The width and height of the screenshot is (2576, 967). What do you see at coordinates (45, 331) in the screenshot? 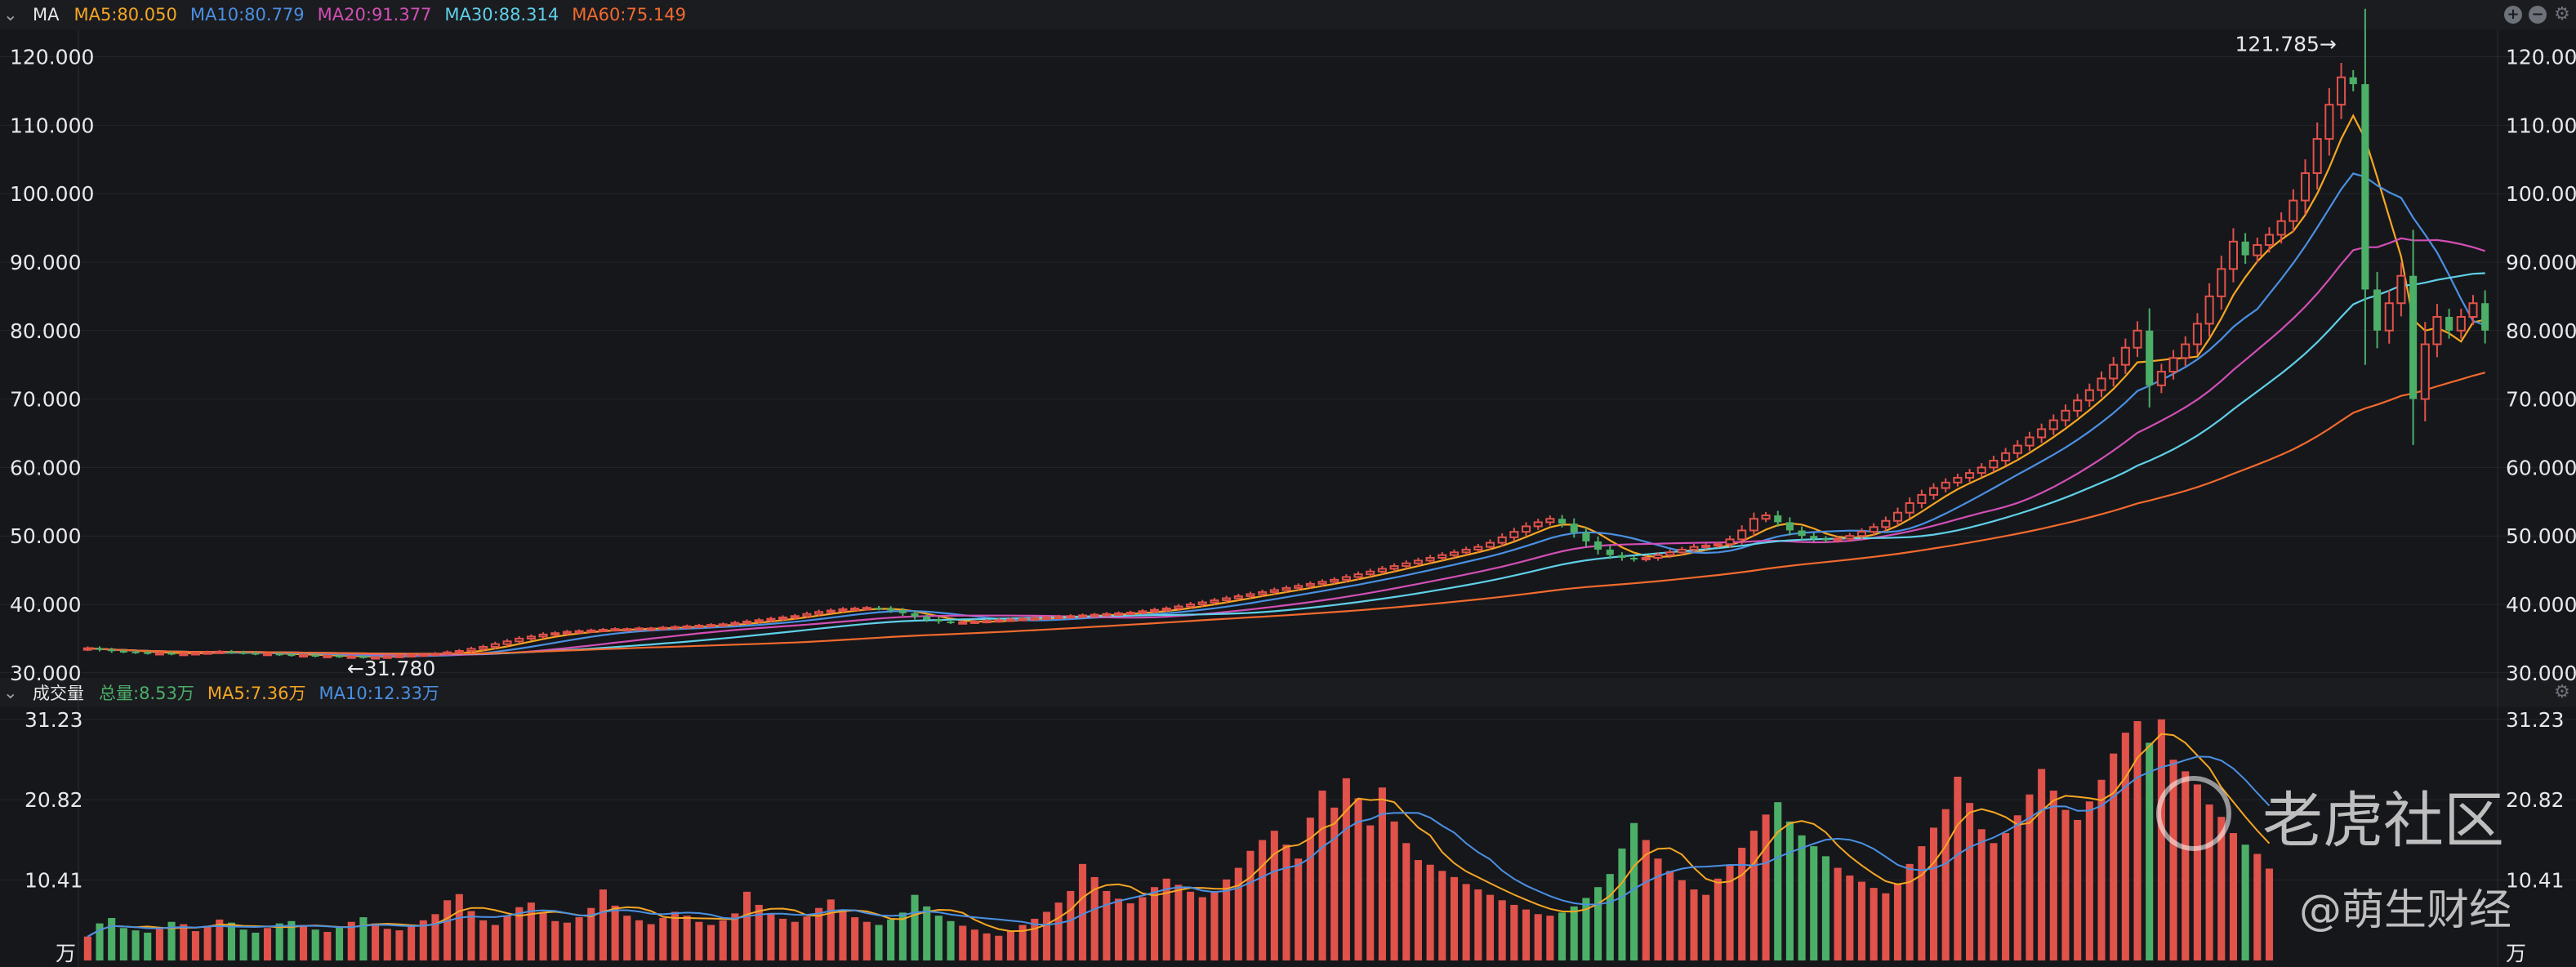
I see `price-axis-label-left: 80.000` at bounding box center [45, 331].